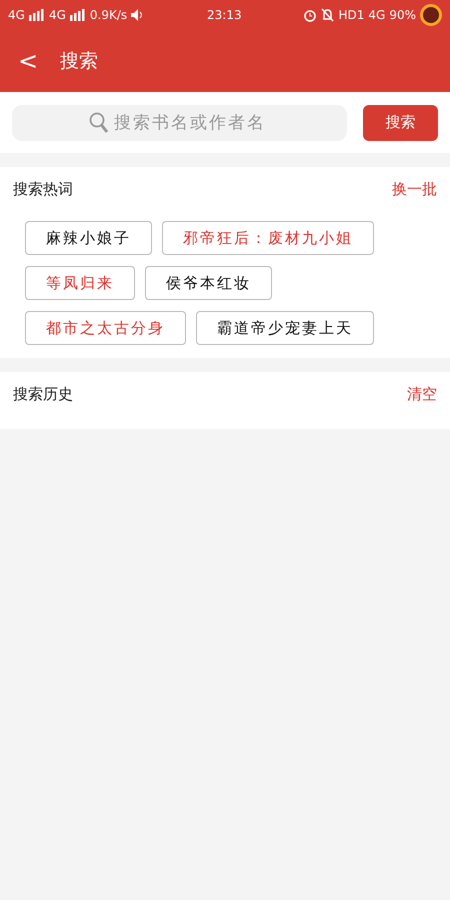 The image size is (450, 900). Describe the element at coordinates (28, 61) in the screenshot. I see `back-button: <` at that location.